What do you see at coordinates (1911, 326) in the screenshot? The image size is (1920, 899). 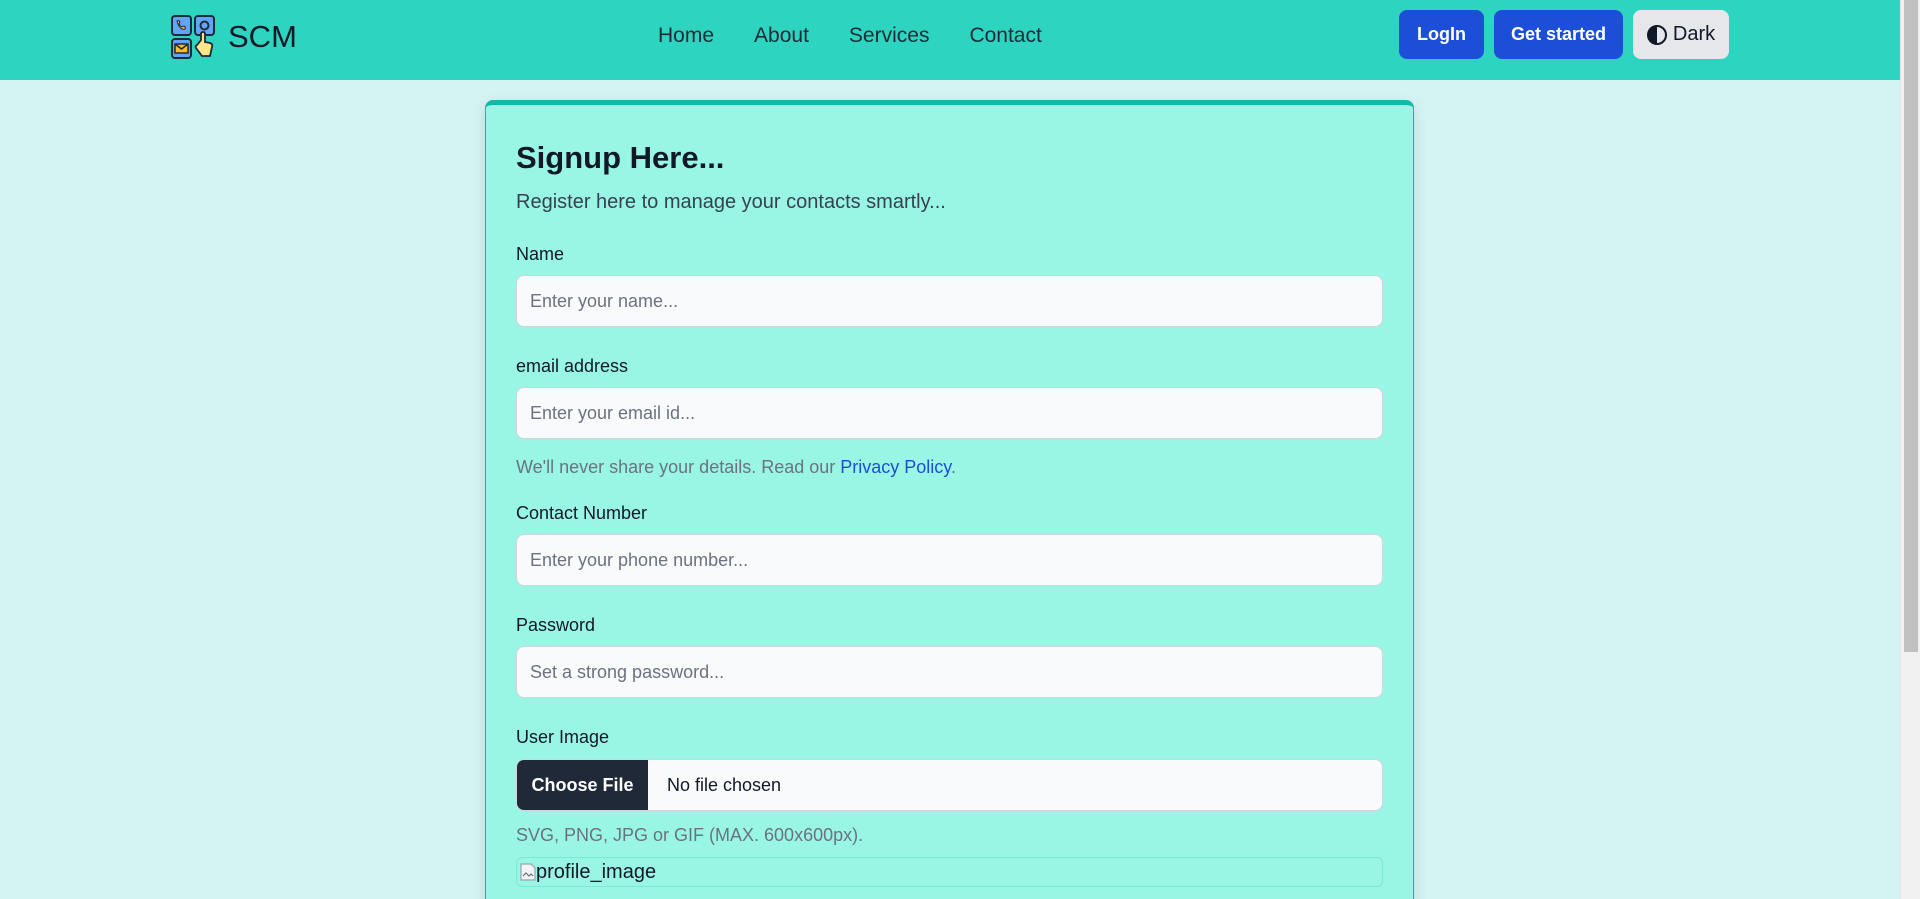 I see `scrollbar-thumb` at bounding box center [1911, 326].